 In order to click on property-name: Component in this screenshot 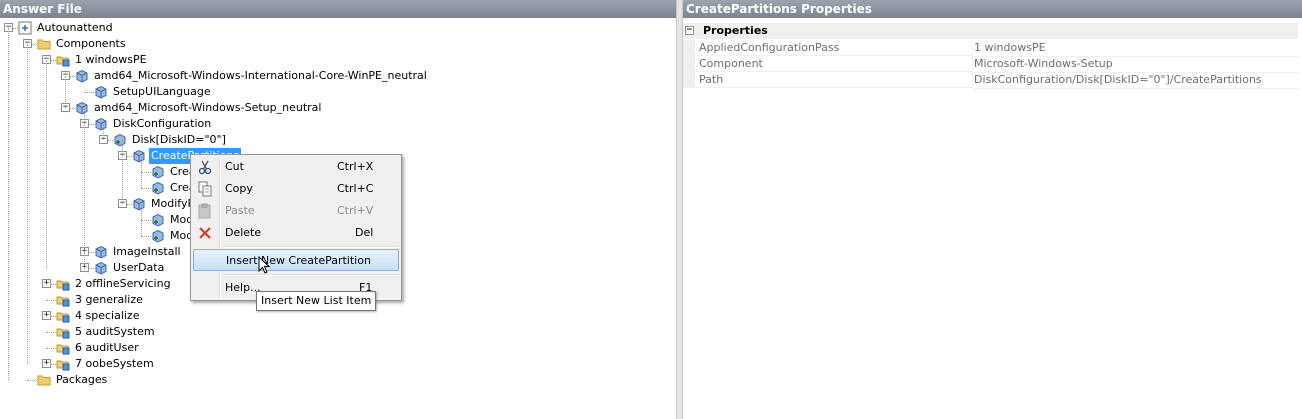, I will do `click(828, 64)`.